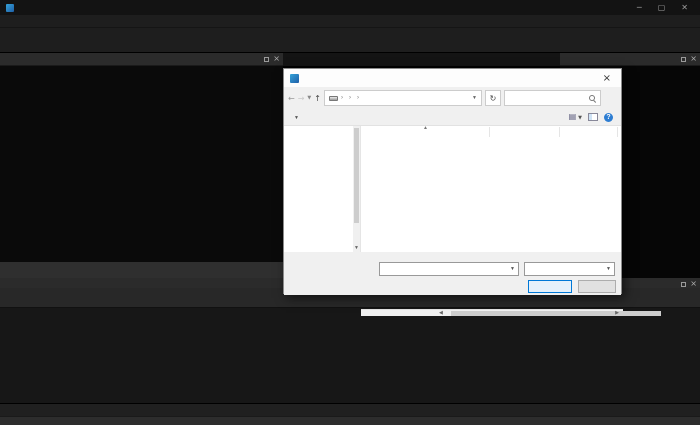 The width and height of the screenshot is (700, 425). Describe the element at coordinates (141, 59) in the screenshot. I see `playlist-panel-header: ×` at that location.